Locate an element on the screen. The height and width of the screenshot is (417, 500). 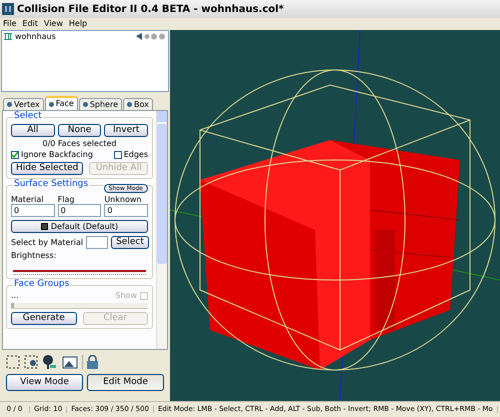
selection-mode-button: All is located at coordinates (33, 130).